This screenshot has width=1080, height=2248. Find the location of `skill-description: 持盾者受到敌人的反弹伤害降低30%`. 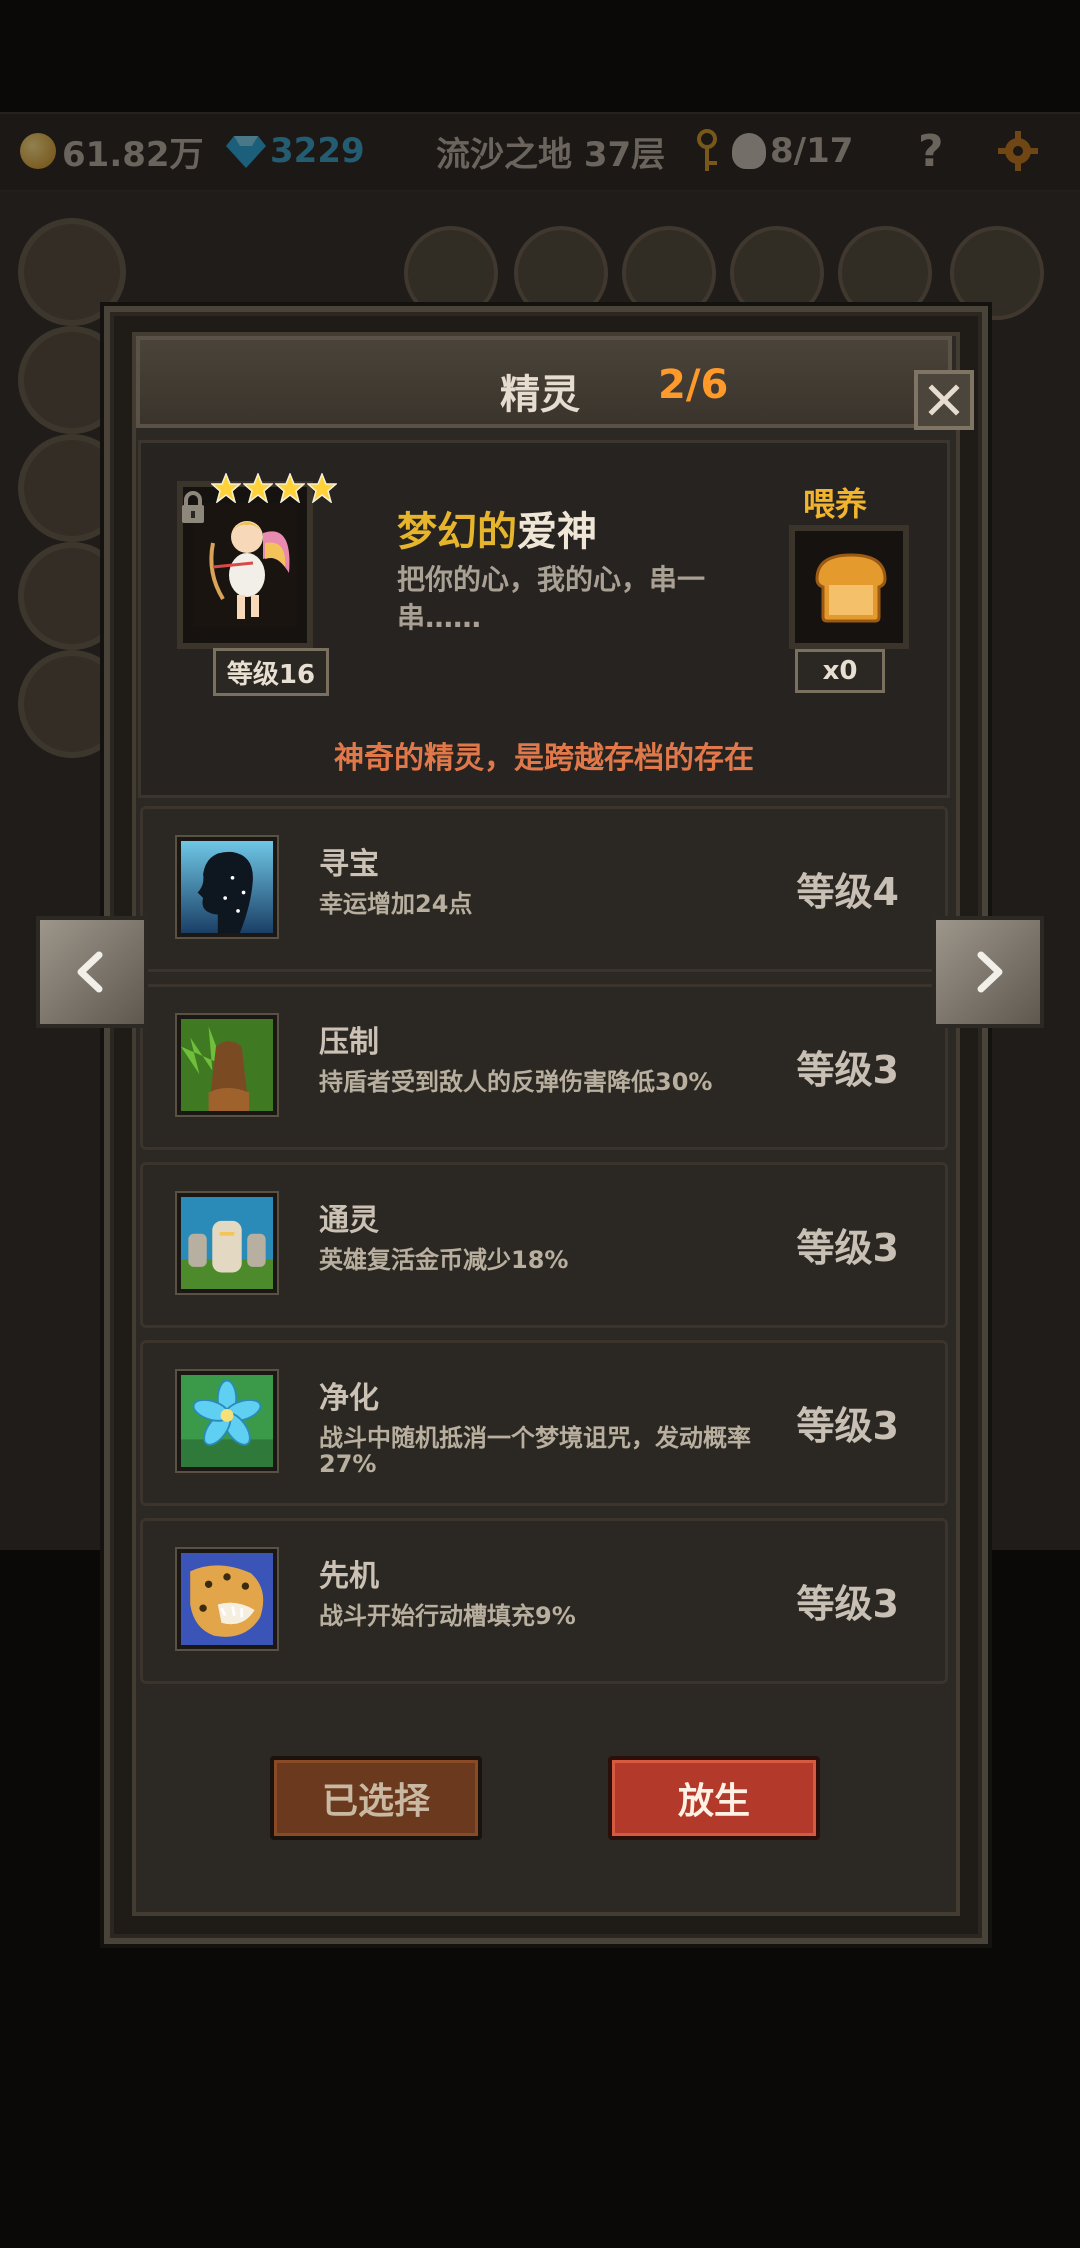

skill-description: 持盾者受到敌人的反弹伤害降低30% is located at coordinates (516, 1082).